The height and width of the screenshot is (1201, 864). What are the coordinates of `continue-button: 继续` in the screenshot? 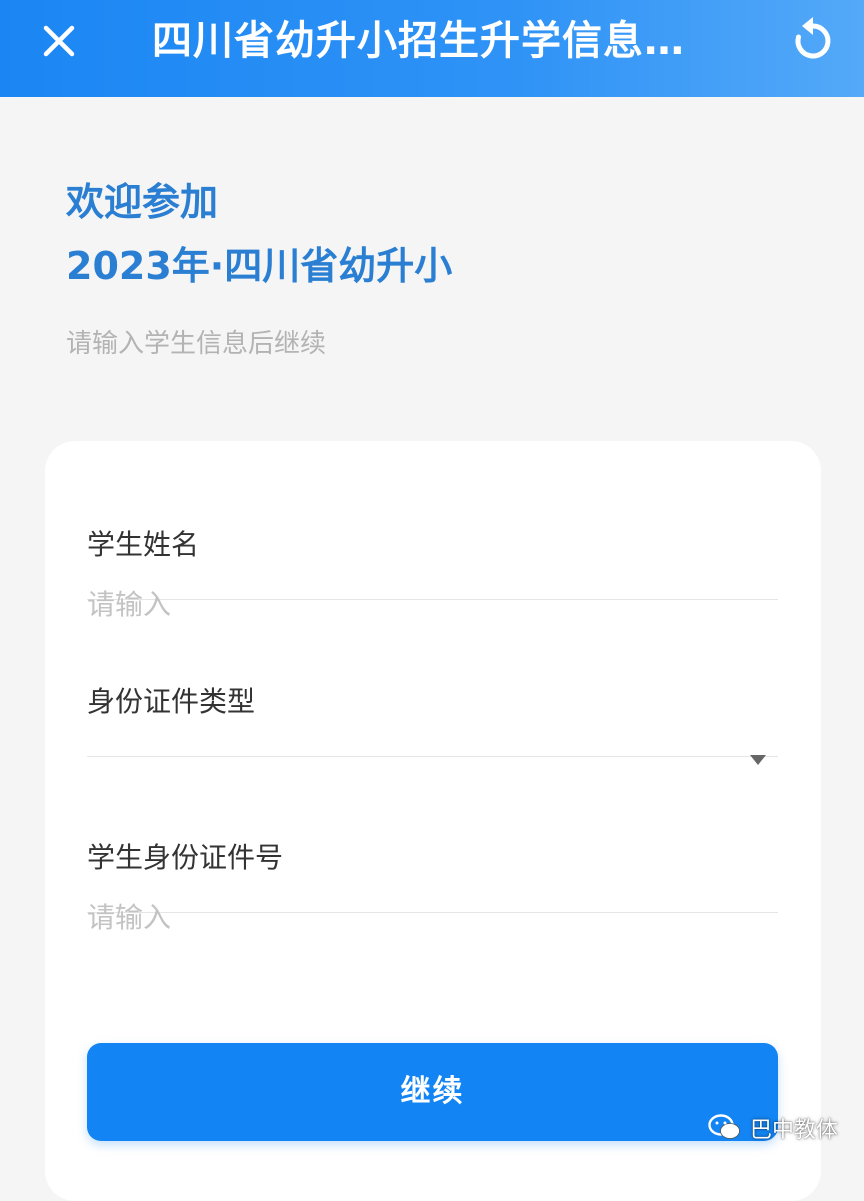 It's located at (432, 1092).